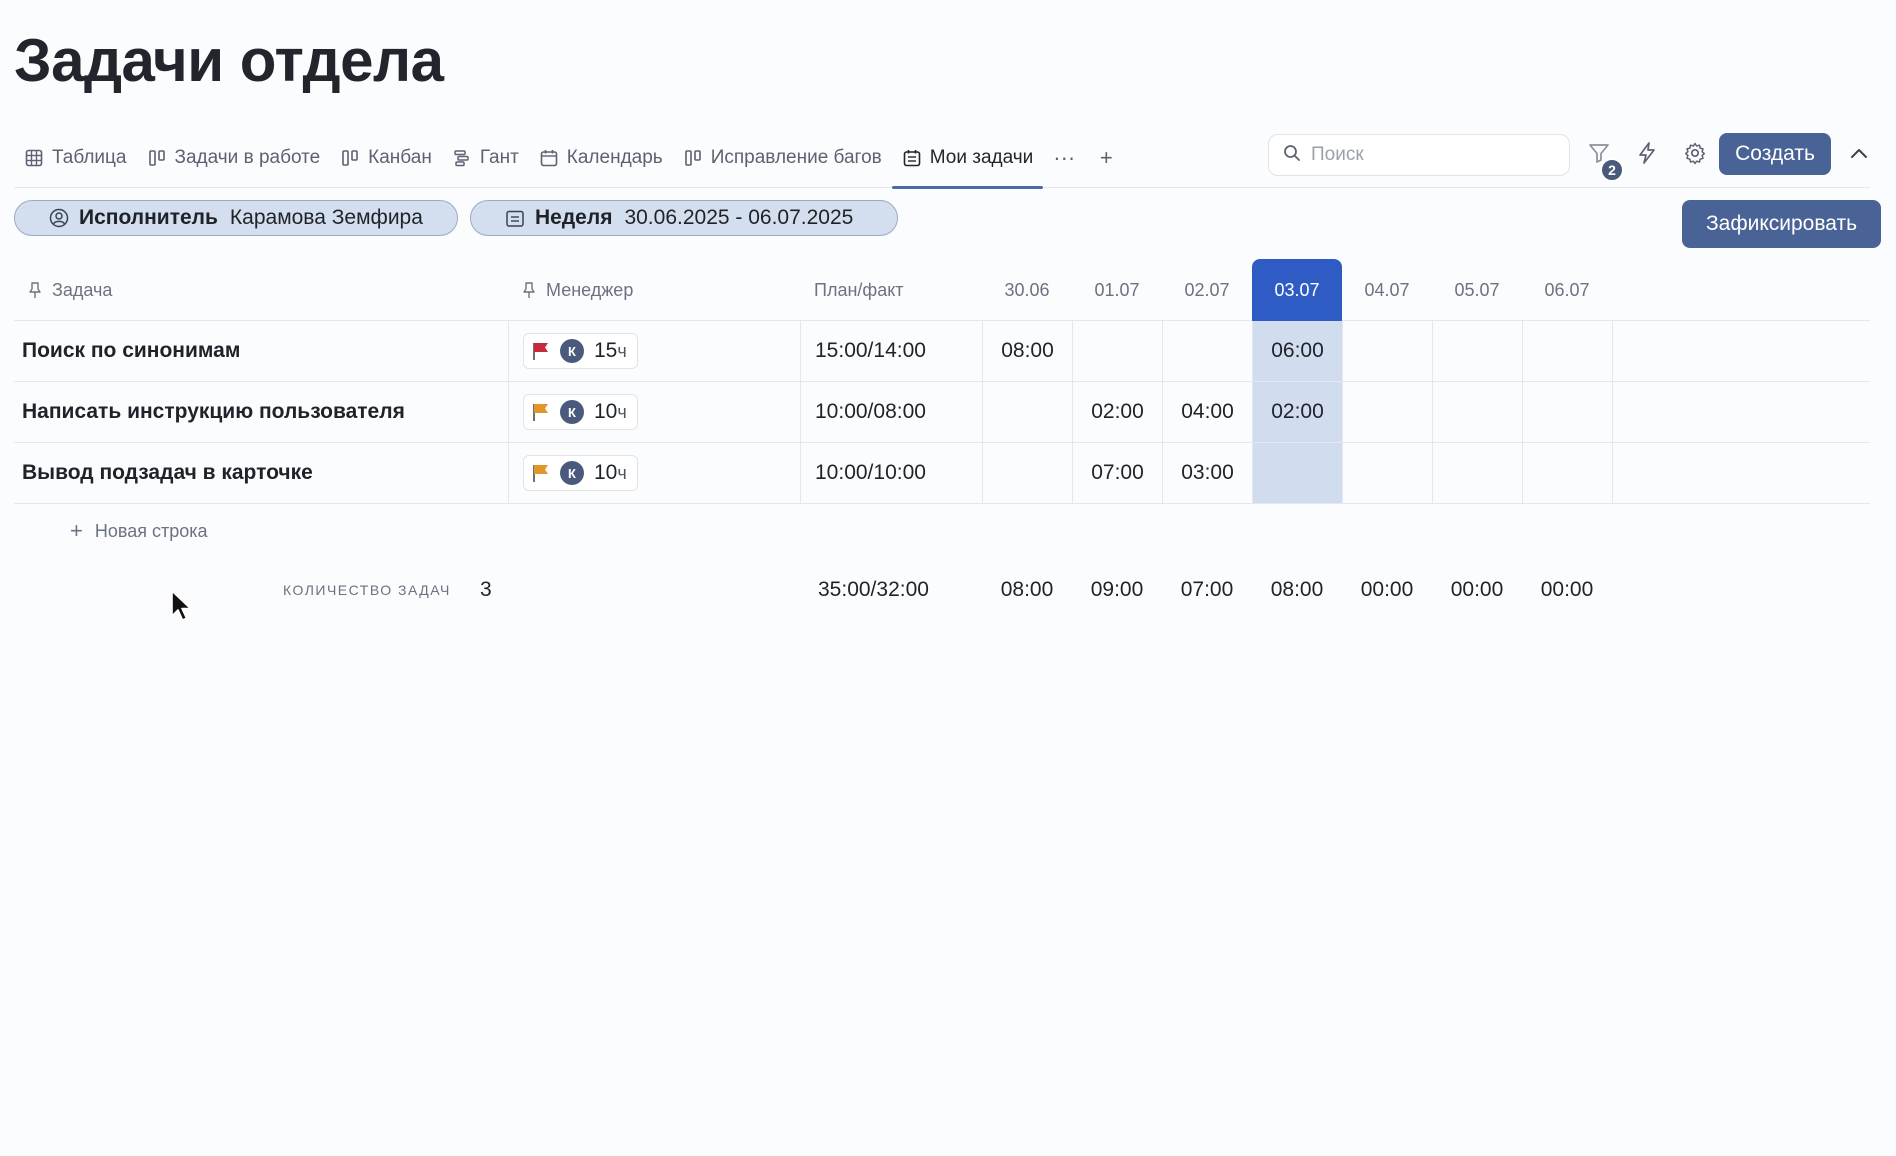  What do you see at coordinates (485, 158) in the screenshot?
I see `tab-gantt: Гант` at bounding box center [485, 158].